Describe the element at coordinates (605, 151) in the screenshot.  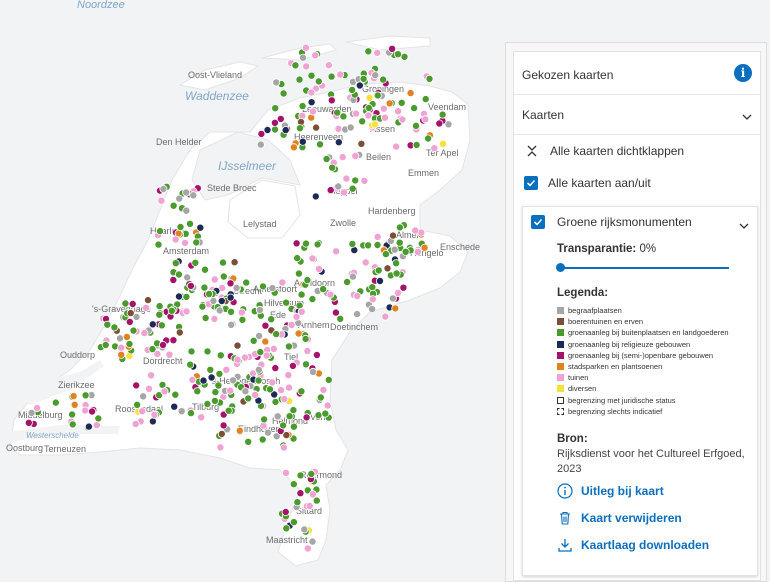
I see `collapse-all-row: Alle kaarten dichtklappen` at that location.